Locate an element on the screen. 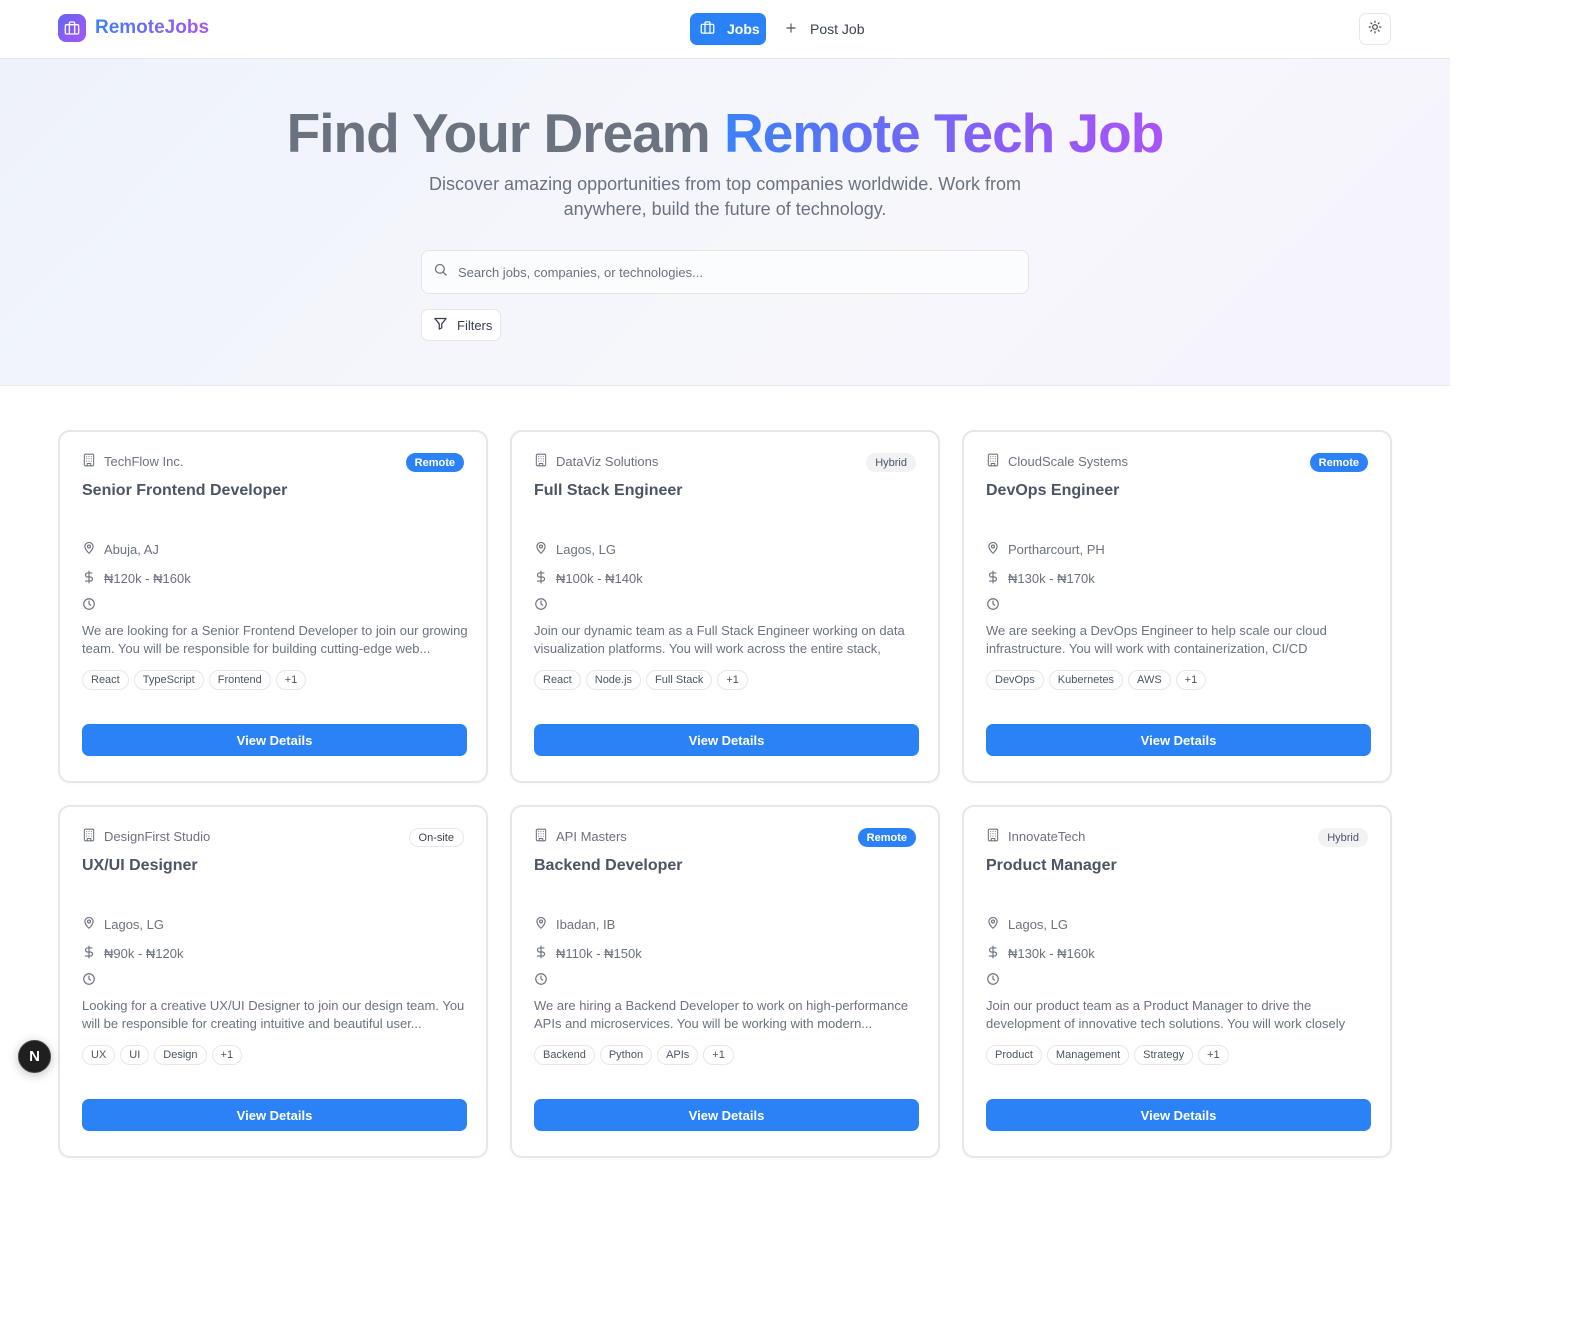  search-bar is located at coordinates (725, 272).